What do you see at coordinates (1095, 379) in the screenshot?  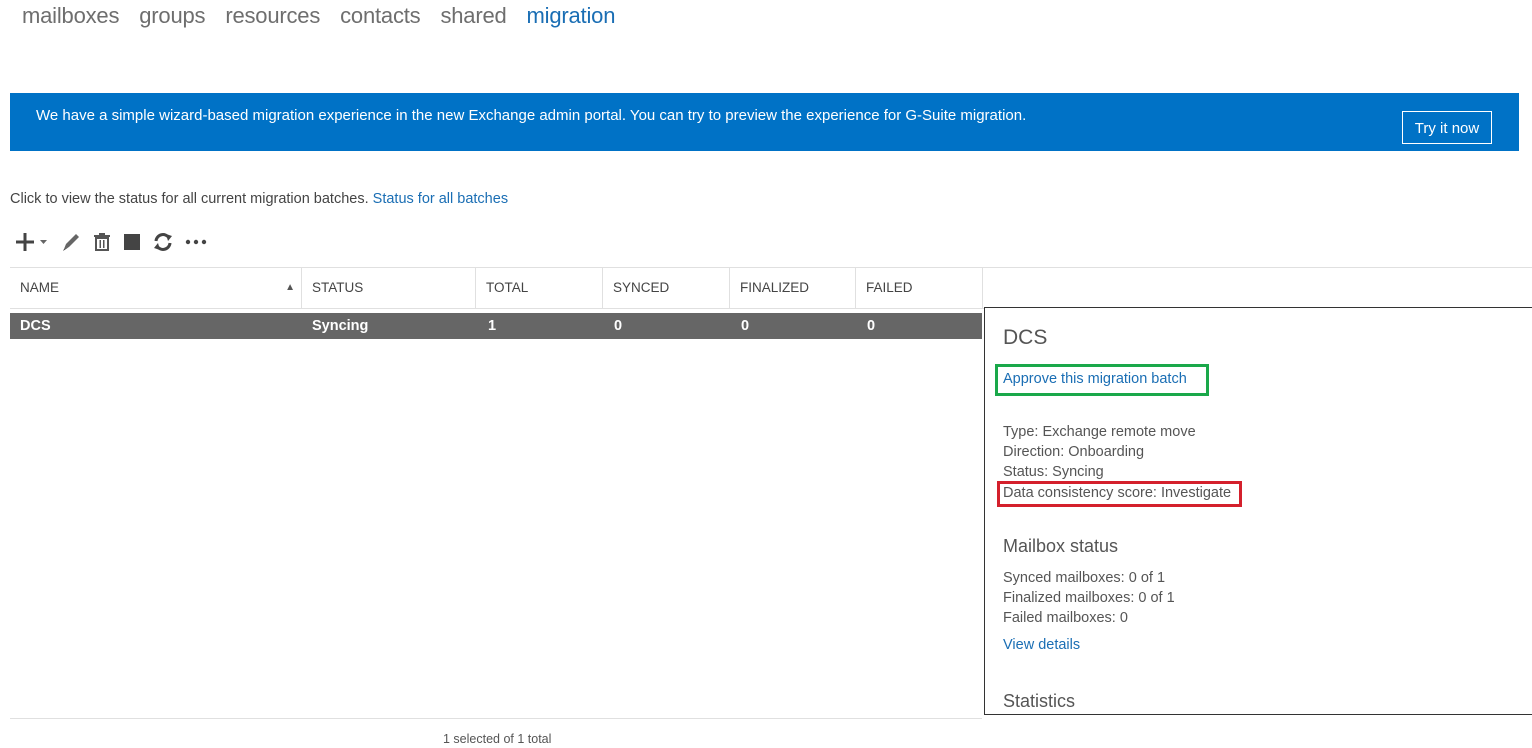 I see `approve-migration-batch-link: Approve this migration batch` at bounding box center [1095, 379].